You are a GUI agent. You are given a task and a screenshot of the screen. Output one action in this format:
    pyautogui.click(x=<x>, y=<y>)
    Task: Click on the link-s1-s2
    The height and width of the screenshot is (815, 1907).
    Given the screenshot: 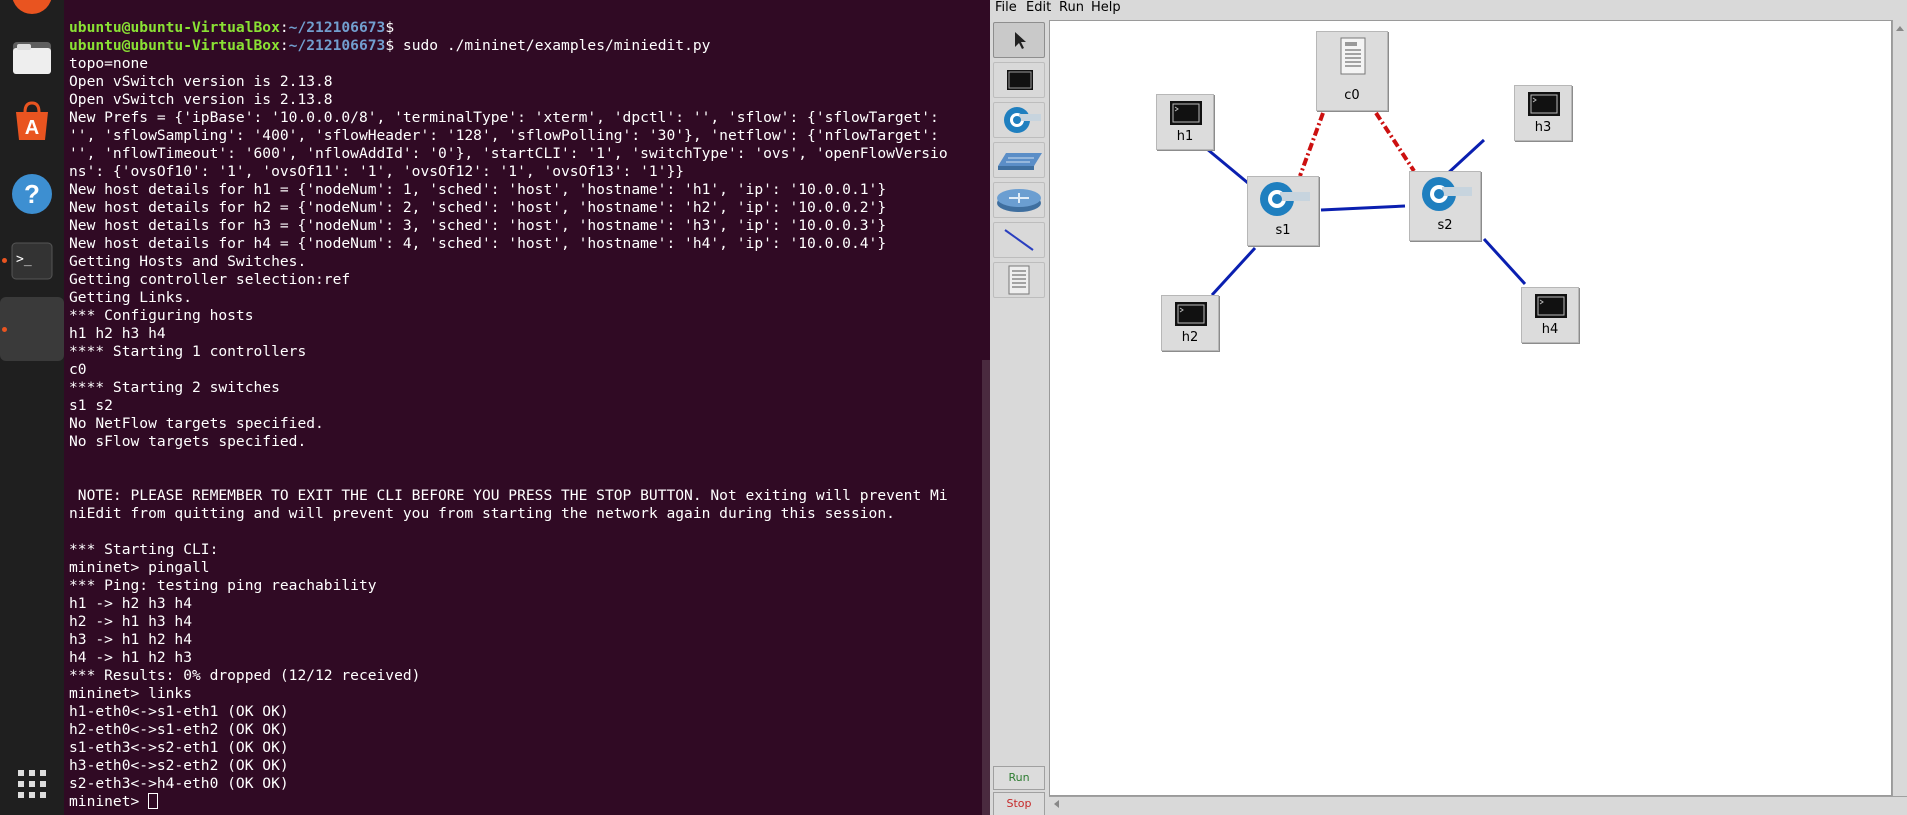 What is the action you would take?
    pyautogui.click(x=1363, y=208)
    